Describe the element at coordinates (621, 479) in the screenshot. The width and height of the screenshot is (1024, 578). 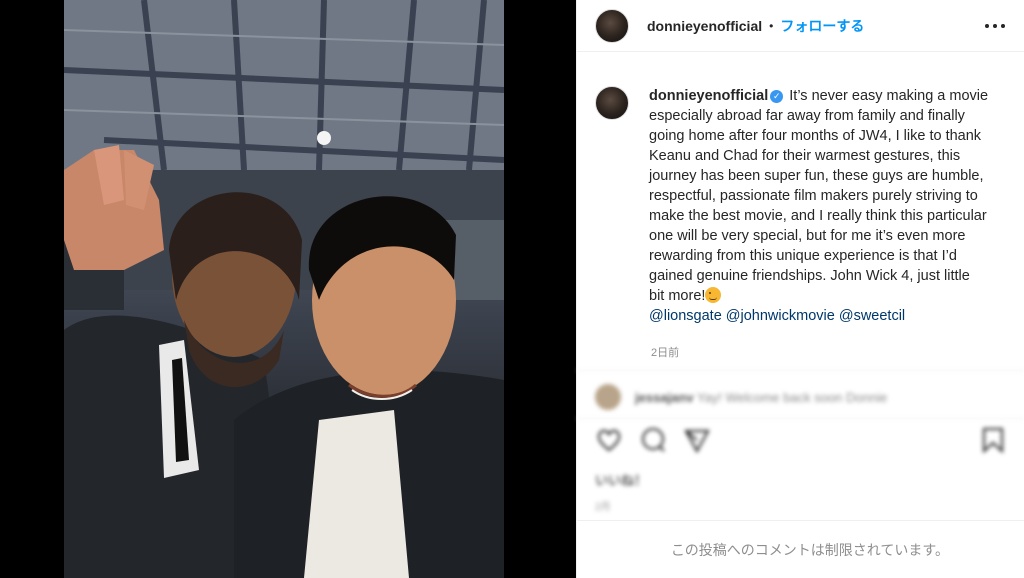
I see `likes-count: いいね！` at that location.